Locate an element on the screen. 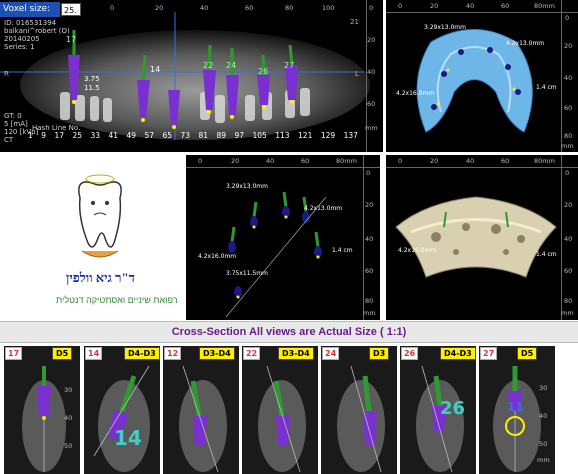 The image size is (578, 474). tooth-number: 22 is located at coordinates (252, 353).